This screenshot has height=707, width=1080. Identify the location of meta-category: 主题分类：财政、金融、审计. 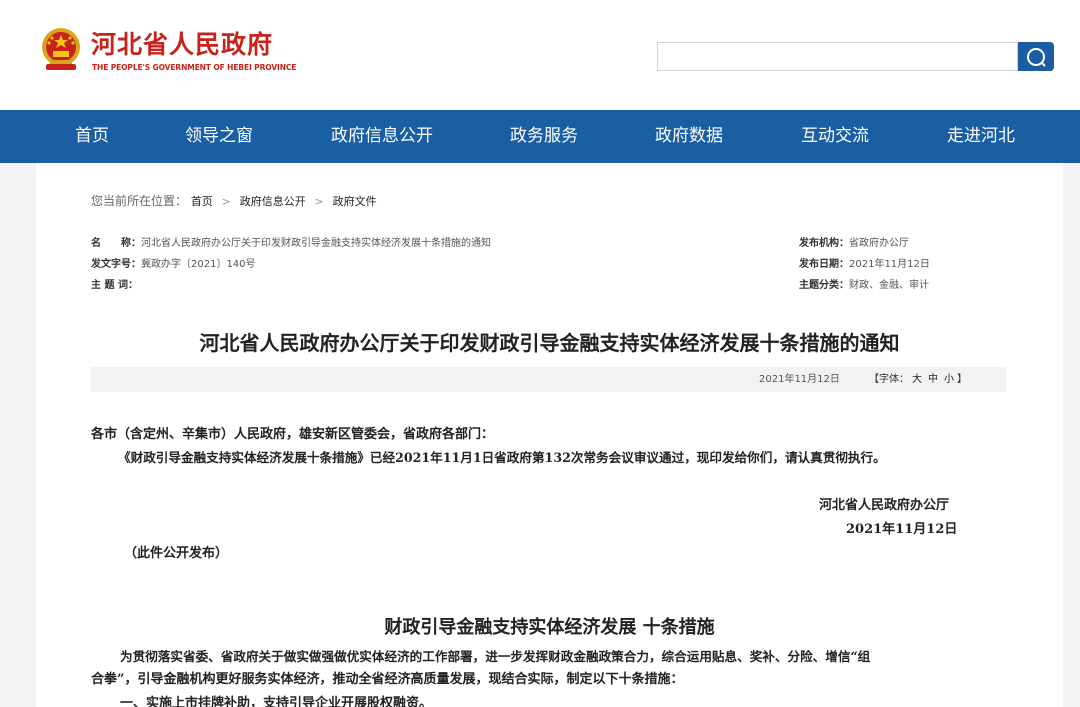
(864, 286).